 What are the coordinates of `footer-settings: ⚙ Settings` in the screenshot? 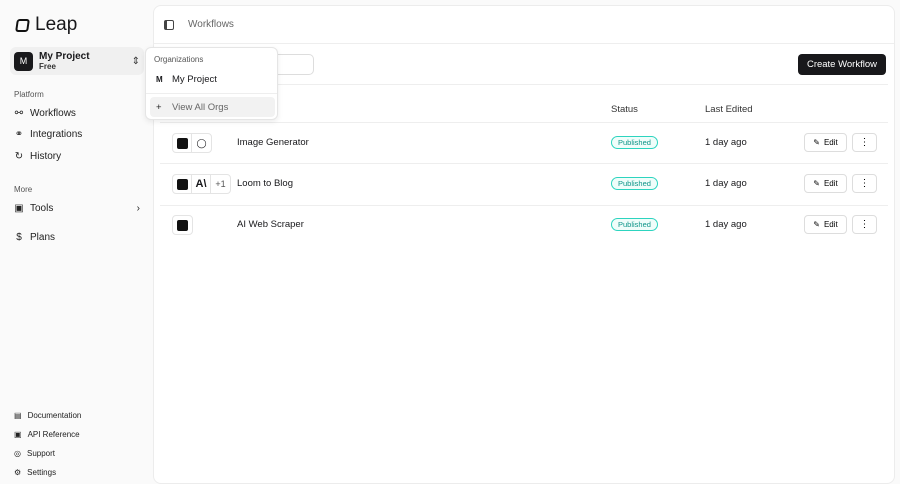 It's located at (35, 472).